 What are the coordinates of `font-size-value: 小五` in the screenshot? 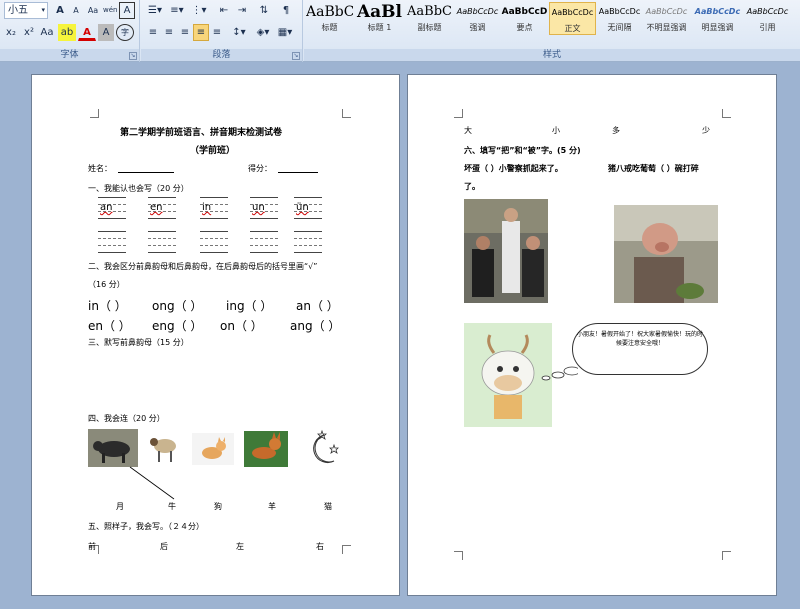 It's located at (18, 10).